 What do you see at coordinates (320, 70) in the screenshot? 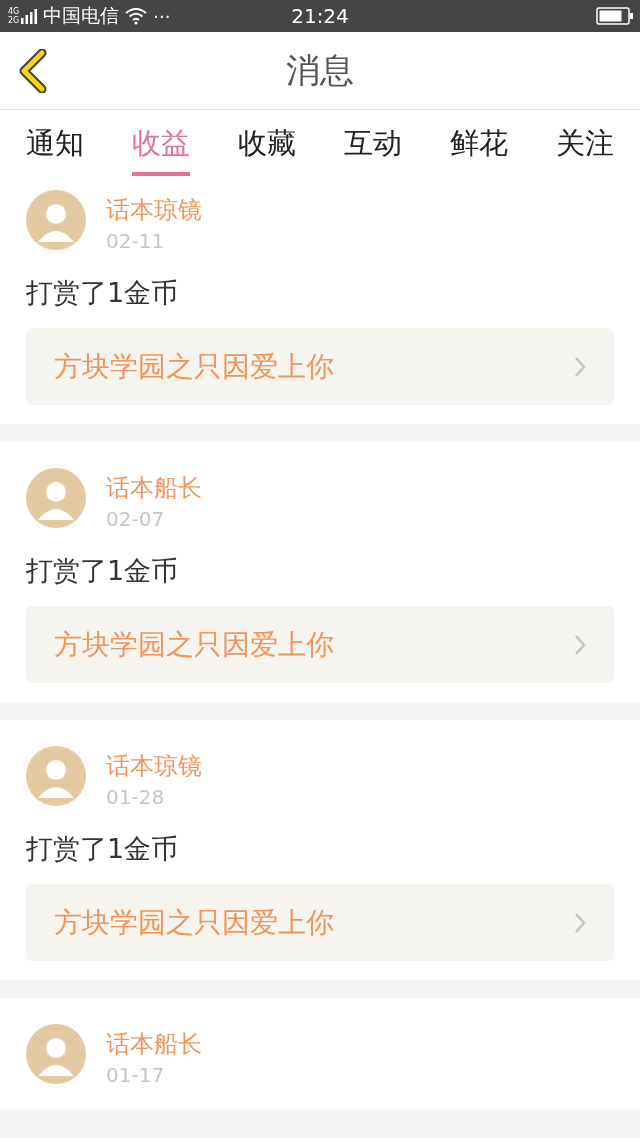
I see `page-title: 消息` at bounding box center [320, 70].